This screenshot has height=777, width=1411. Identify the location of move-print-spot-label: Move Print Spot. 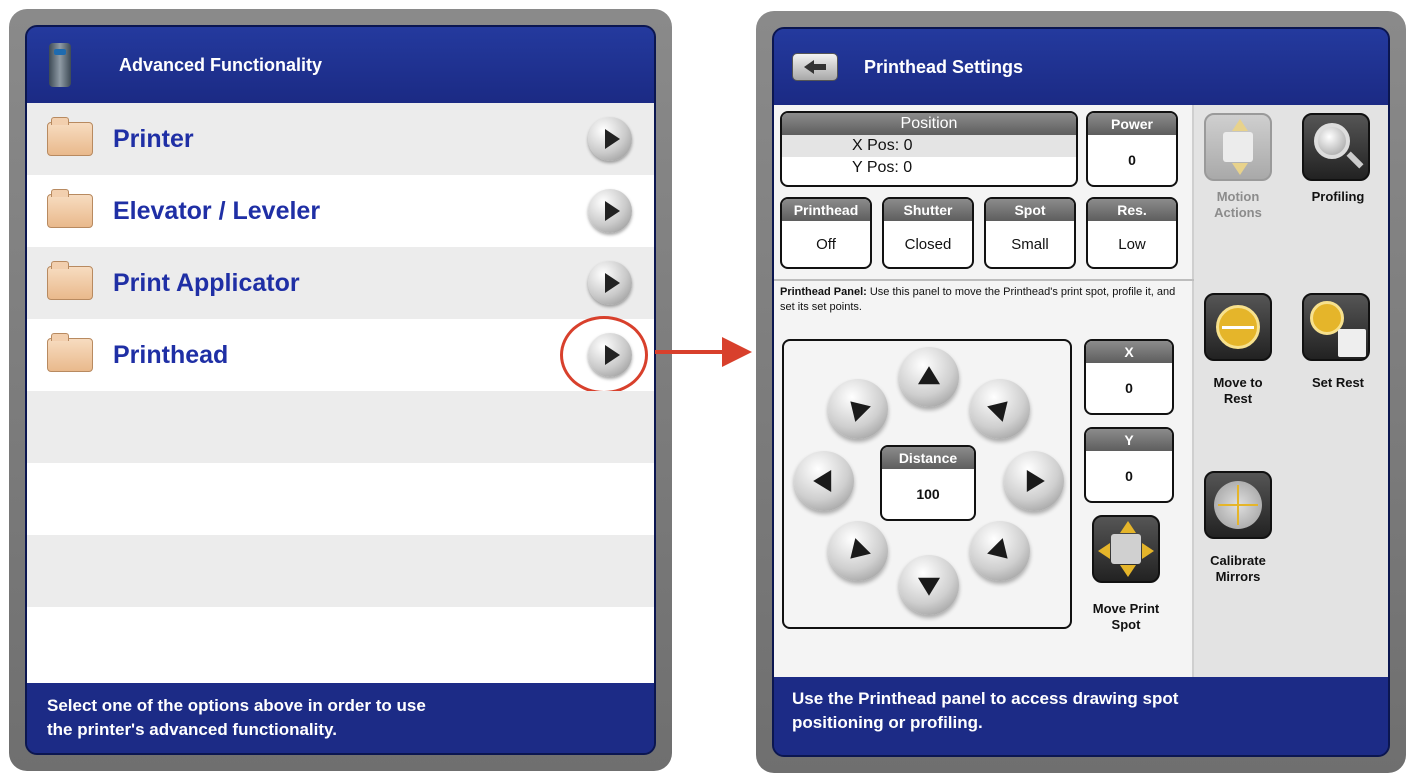
(1126, 616).